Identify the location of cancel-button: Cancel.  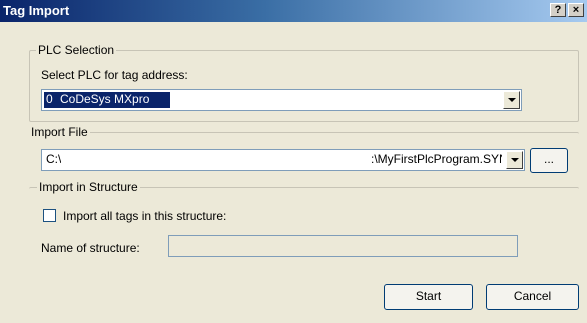
(532, 297).